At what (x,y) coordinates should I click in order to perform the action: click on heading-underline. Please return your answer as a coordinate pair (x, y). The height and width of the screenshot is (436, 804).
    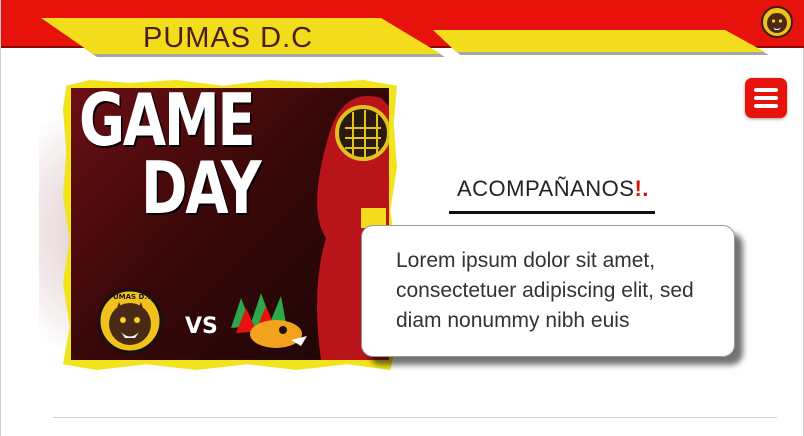
    Looking at the image, I should click on (552, 212).